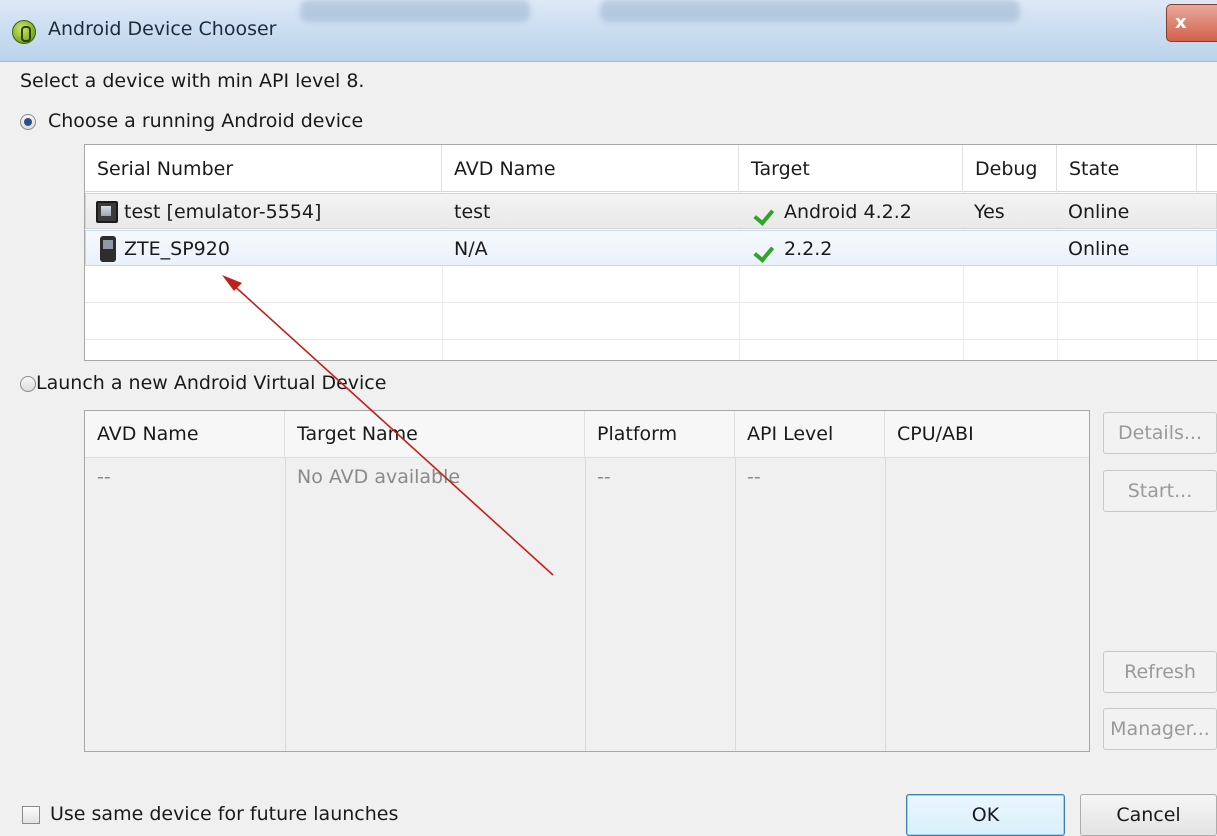 The width and height of the screenshot is (1217, 836). Describe the element at coordinates (587, 477) in the screenshot. I see `table-row-avd: -- No AVD available -- --` at that location.